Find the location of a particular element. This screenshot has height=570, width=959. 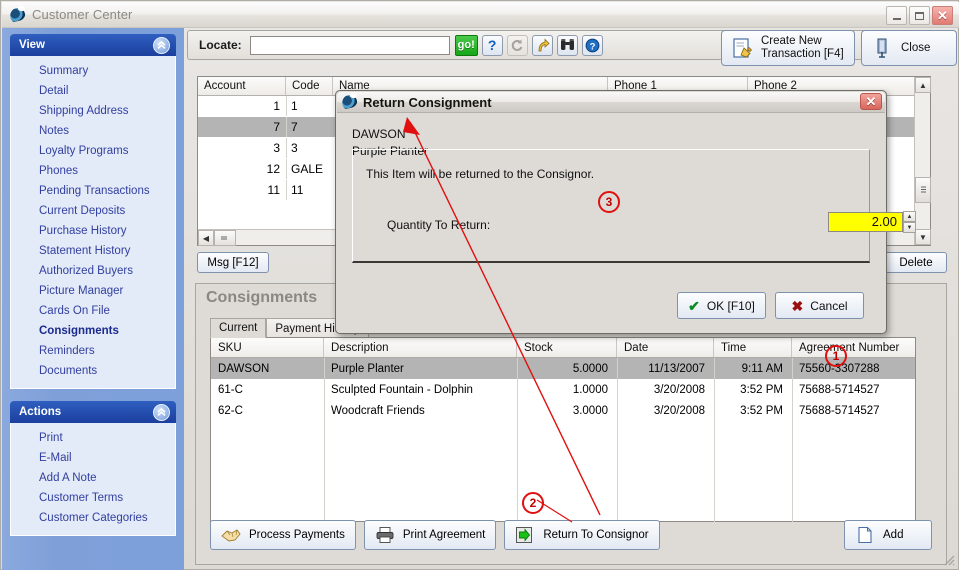

quantity-stepper: ▲ ▼ is located at coordinates (909, 222).